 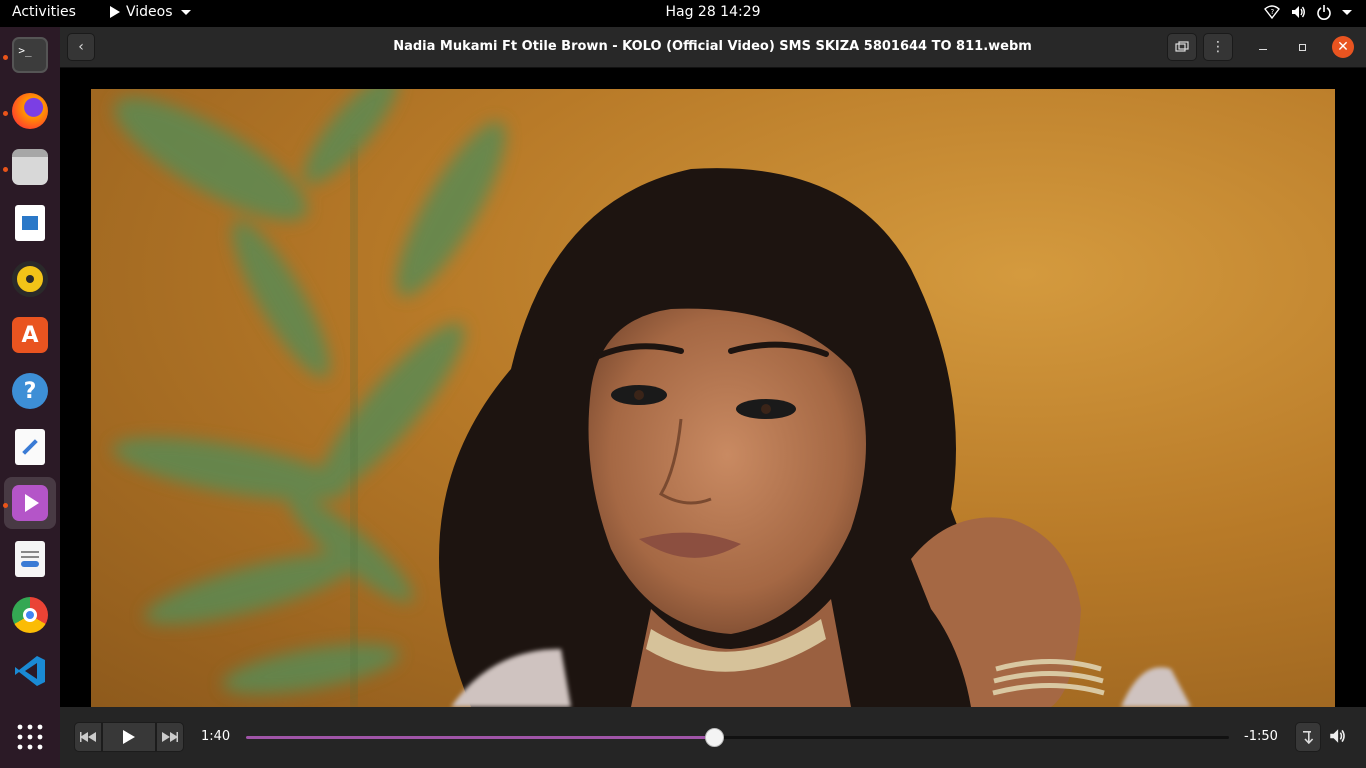 I want to click on dock-item-rhythmbox, so click(x=30, y=279).